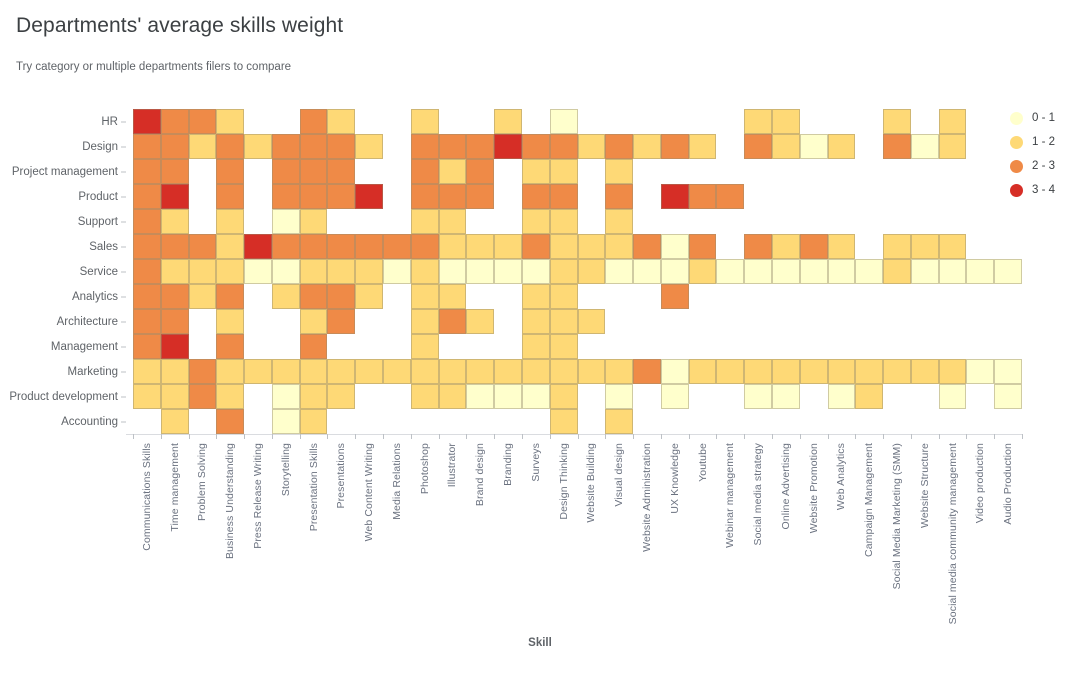  What do you see at coordinates (1045, 166) in the screenshot?
I see `legend-item: 2 - 3` at bounding box center [1045, 166].